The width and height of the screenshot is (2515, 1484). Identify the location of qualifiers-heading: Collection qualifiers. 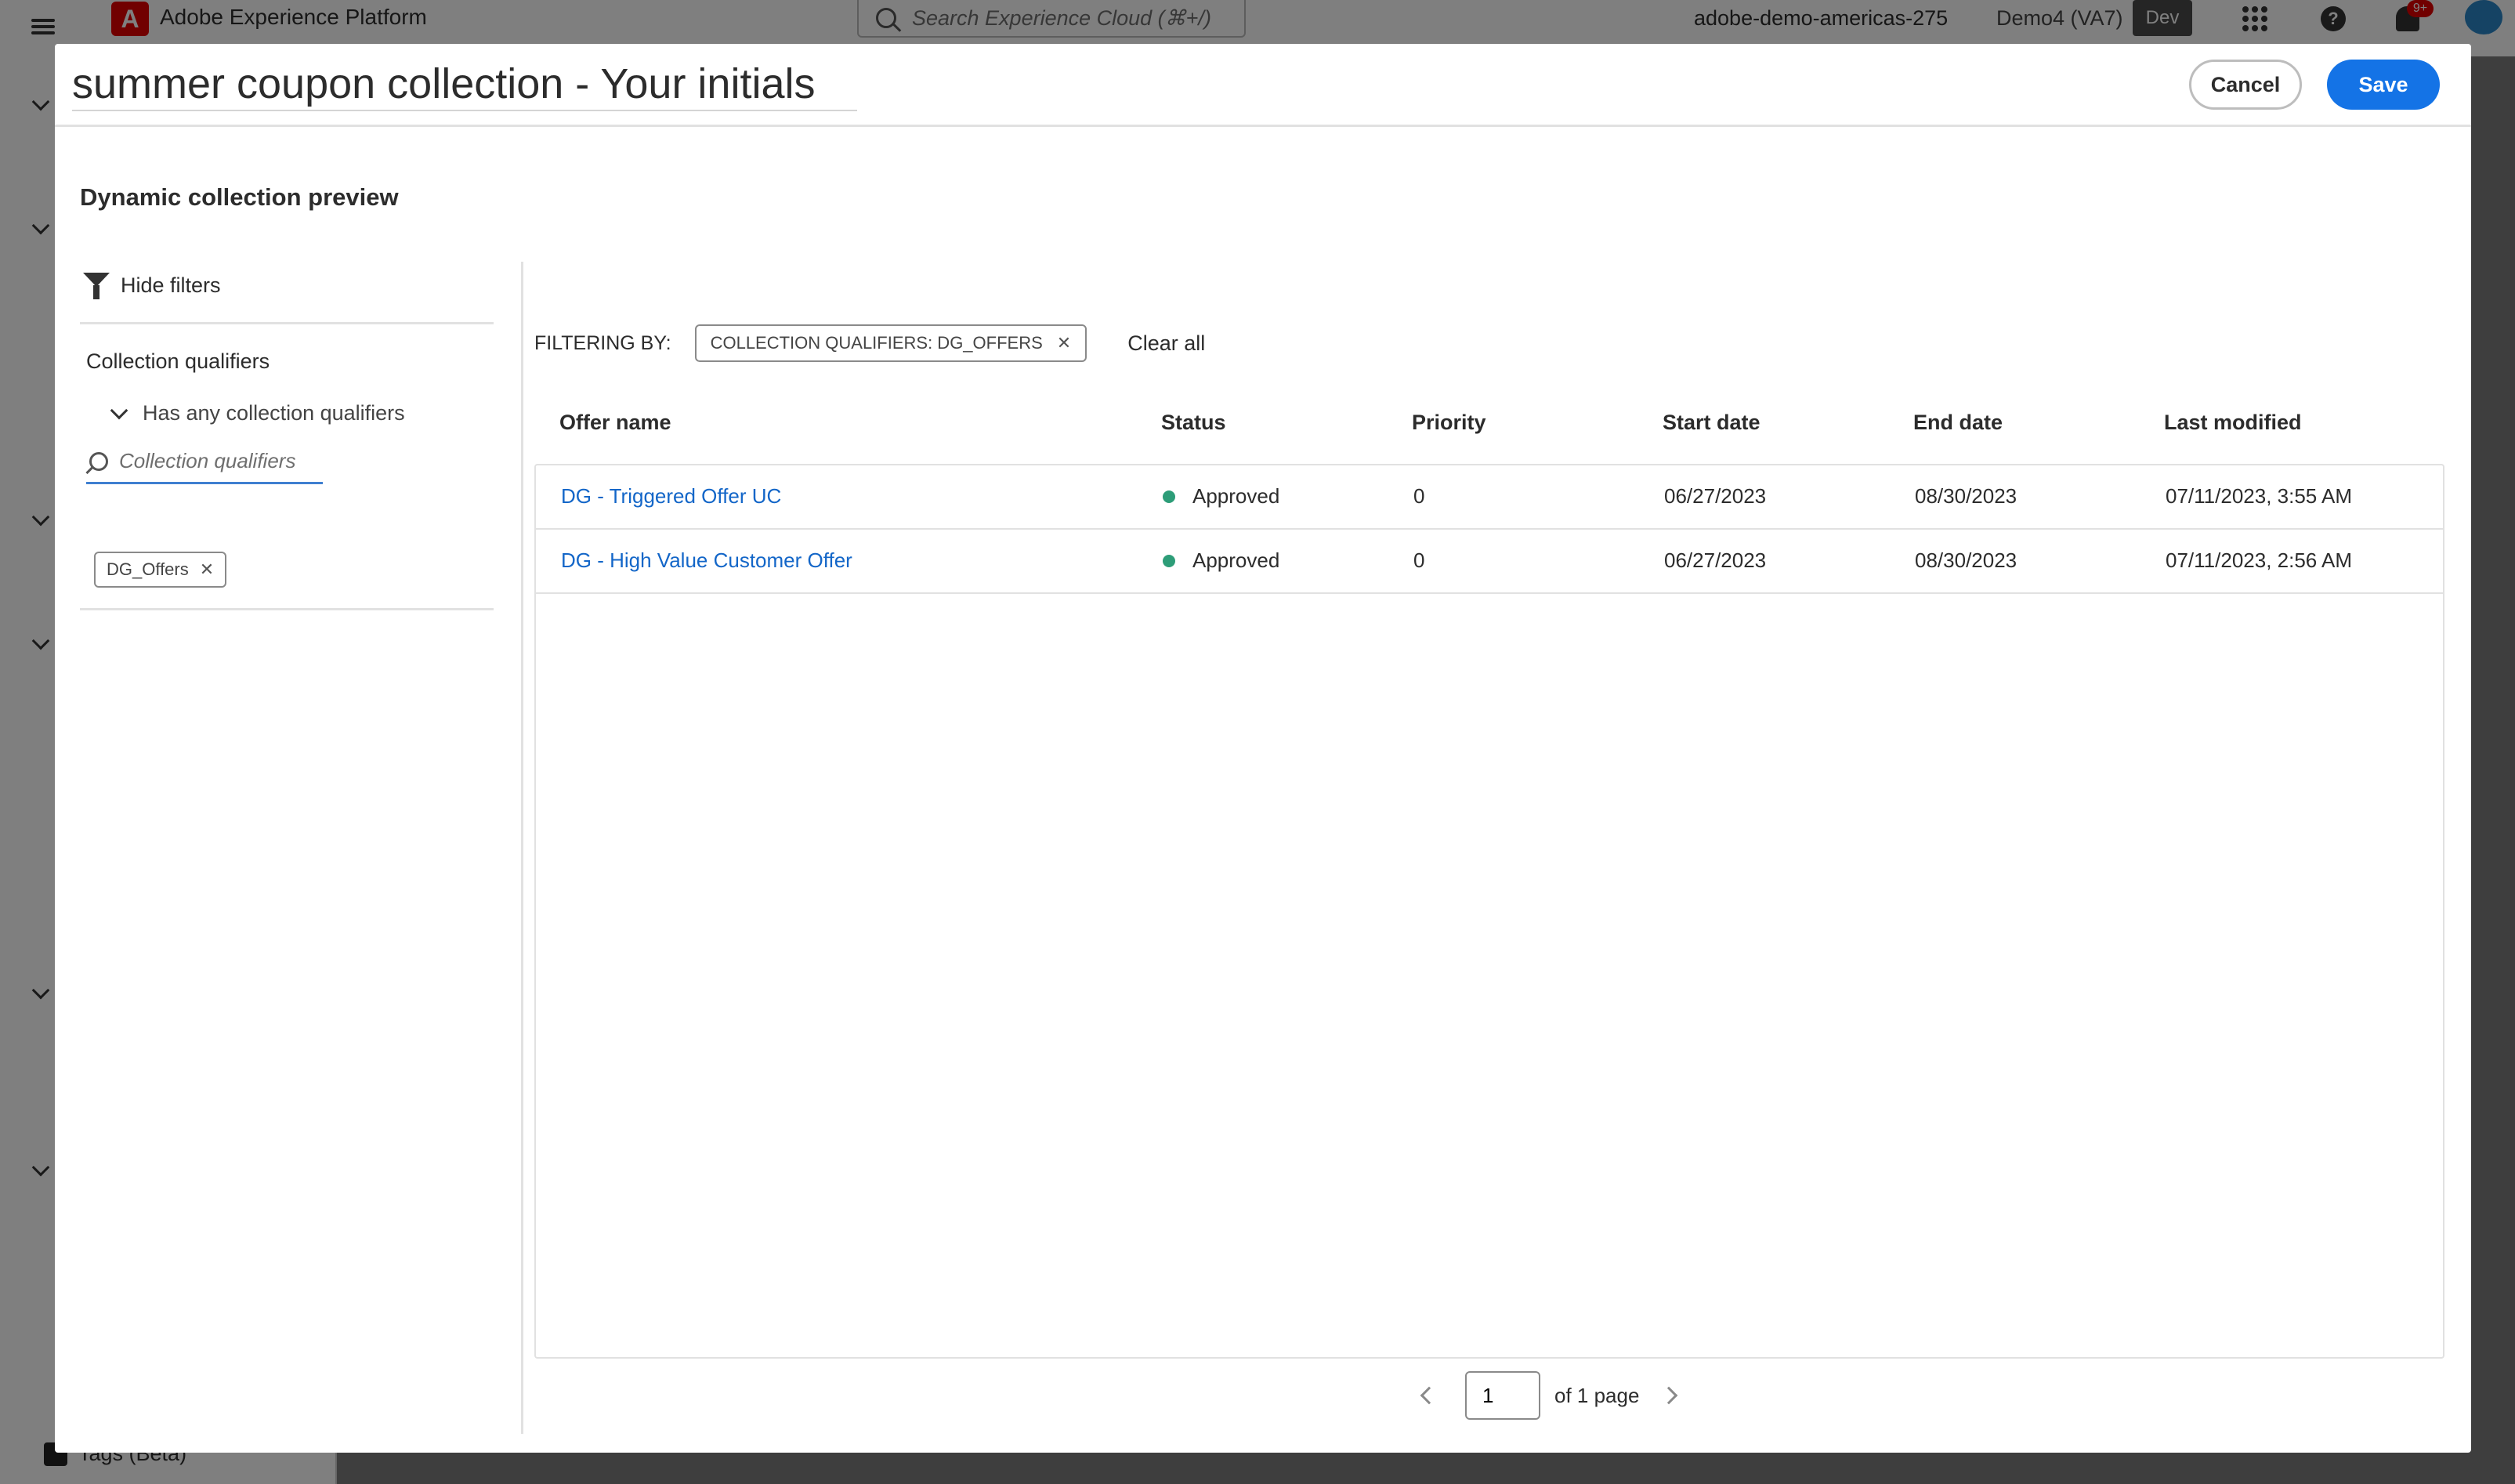
(178, 361).